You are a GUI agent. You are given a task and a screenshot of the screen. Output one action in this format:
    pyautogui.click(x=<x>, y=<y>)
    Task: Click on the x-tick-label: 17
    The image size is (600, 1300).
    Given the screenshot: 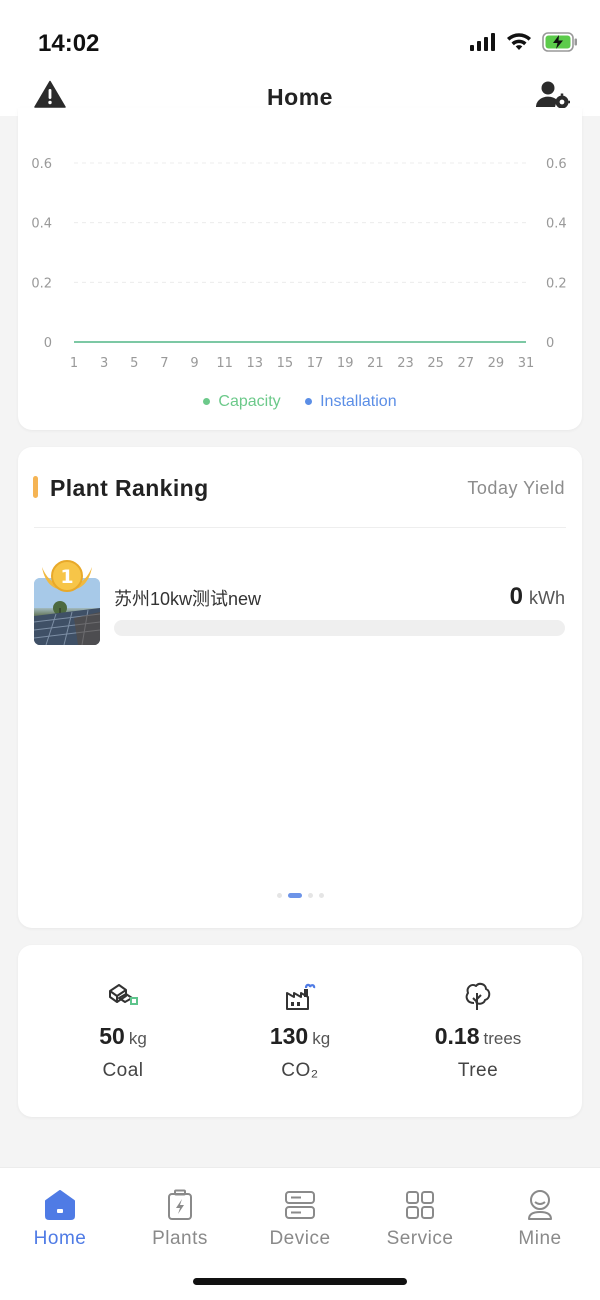 What is the action you would take?
    pyautogui.click(x=315, y=363)
    